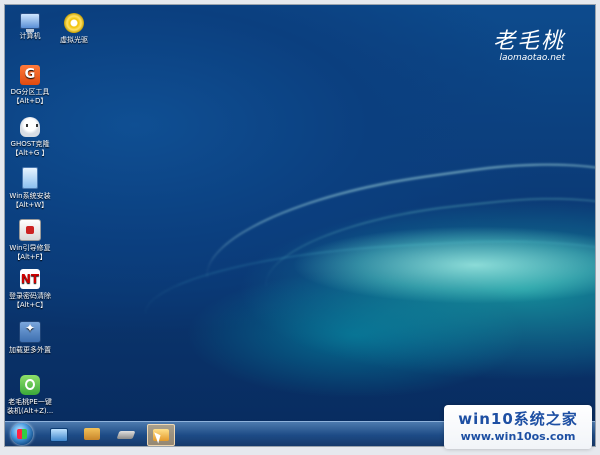  What do you see at coordinates (518, 436) in the screenshot?
I see `watermark-url: www.win10os.com` at bounding box center [518, 436].